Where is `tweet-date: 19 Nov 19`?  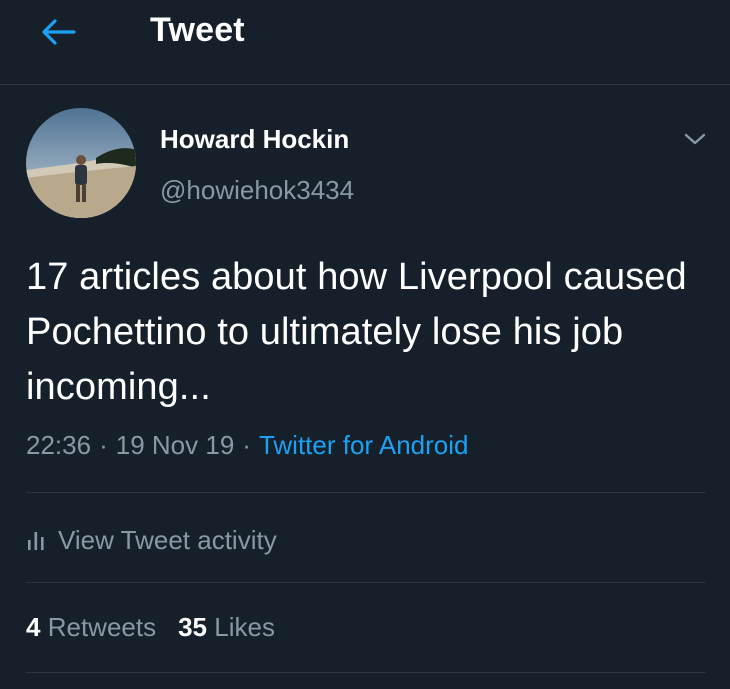
tweet-date: 19 Nov 19 is located at coordinates (175, 445).